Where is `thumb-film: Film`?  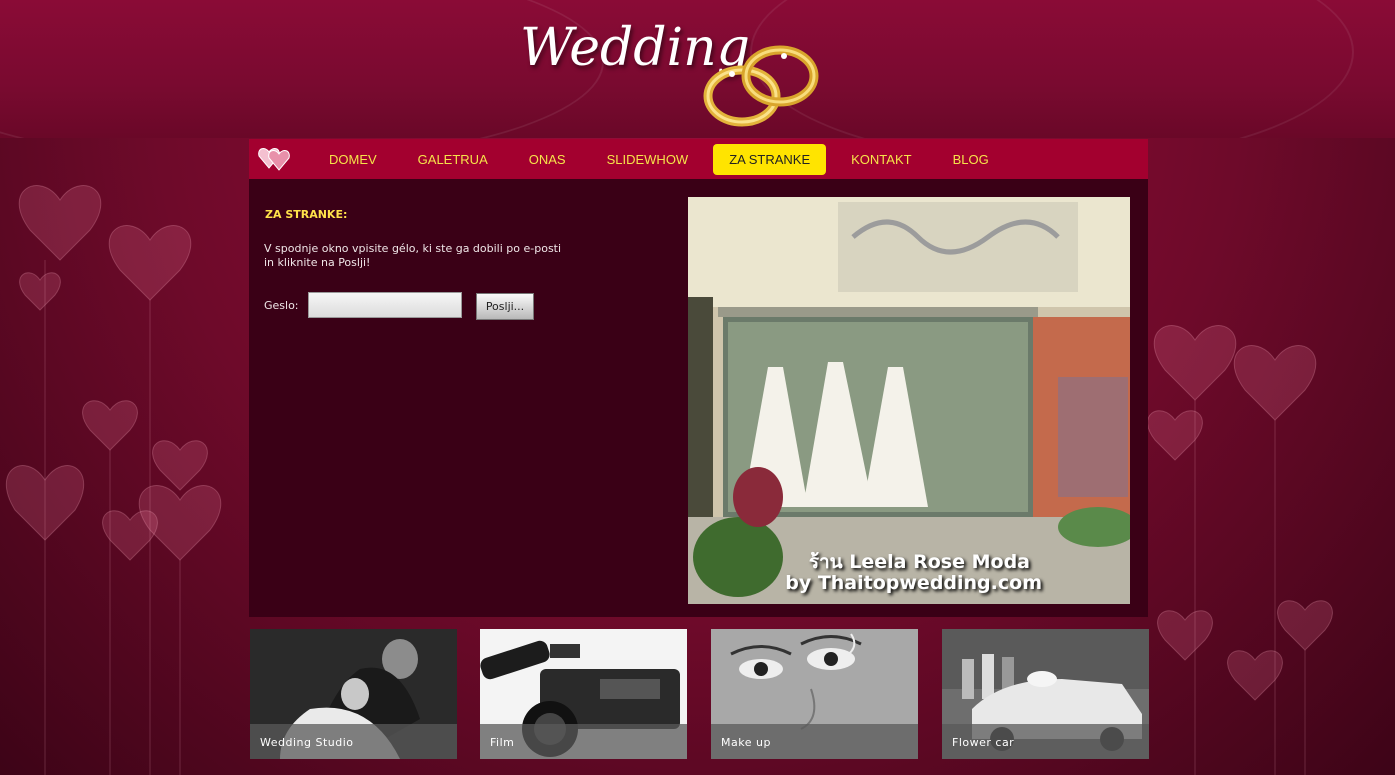
thumb-film: Film is located at coordinates (583, 694).